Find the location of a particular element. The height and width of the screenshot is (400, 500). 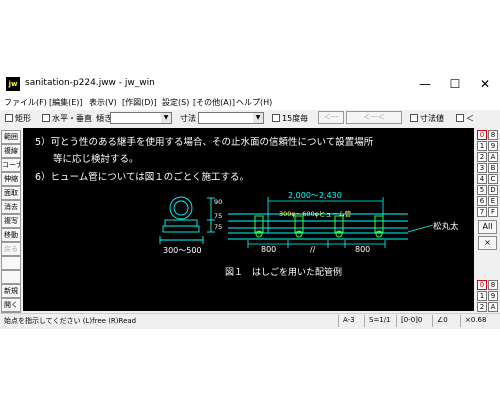

tool-range: 範囲 is located at coordinates (11, 137).